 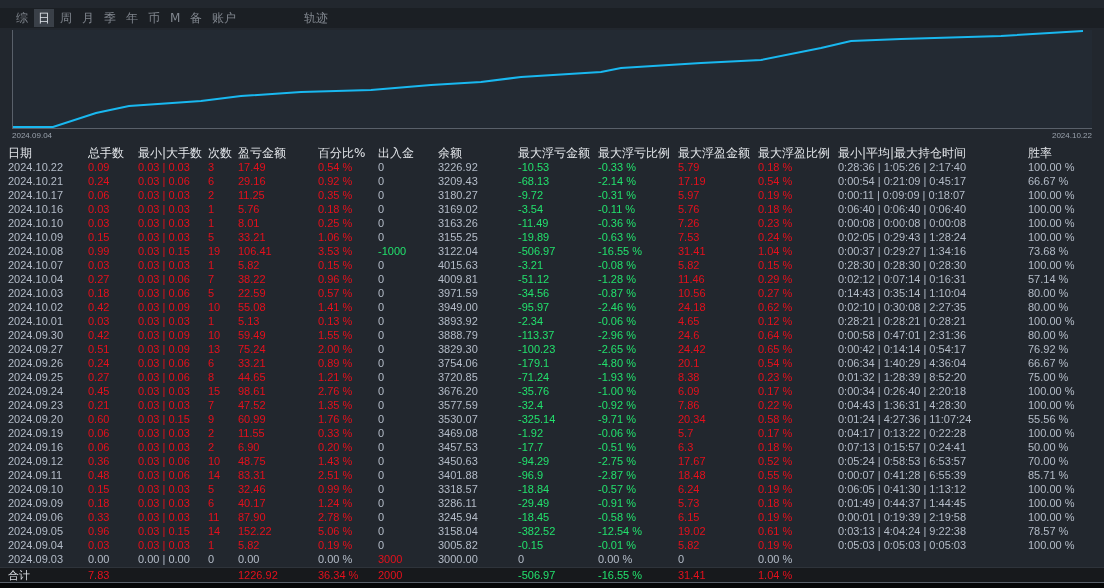 I want to click on table-cell: 0:00:54 | 0:21:09 | 0:45:17, so click(x=902, y=181).